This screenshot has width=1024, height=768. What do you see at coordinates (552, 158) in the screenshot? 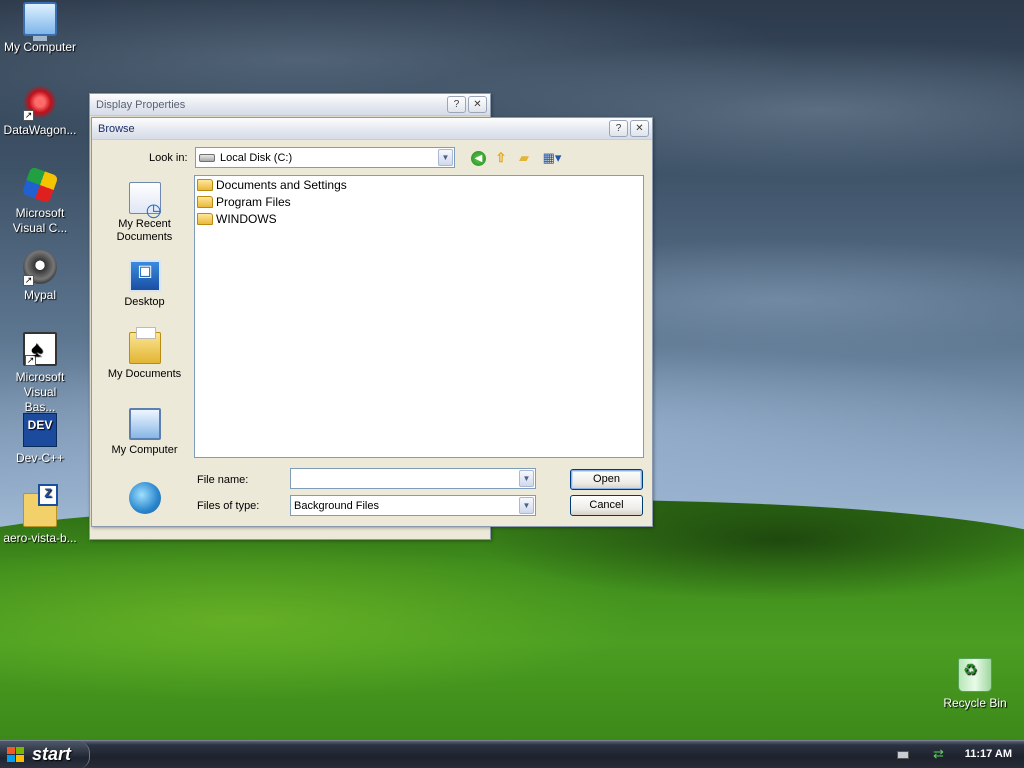
I see `view-menu-icon: ▦▾` at bounding box center [552, 158].